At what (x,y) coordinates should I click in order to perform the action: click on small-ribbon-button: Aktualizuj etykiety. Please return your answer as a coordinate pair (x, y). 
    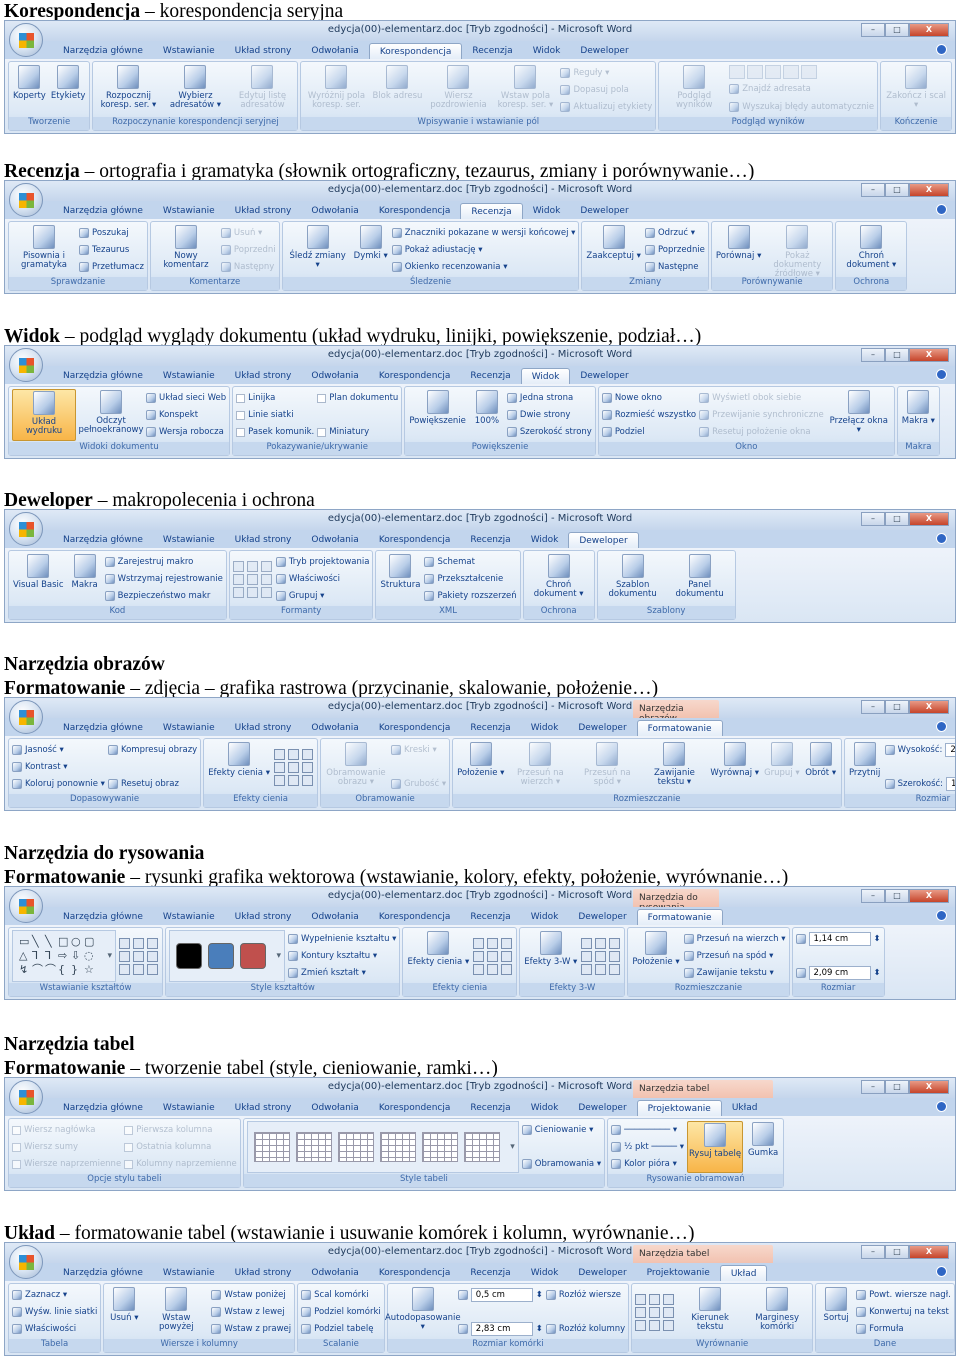
    Looking at the image, I should click on (606, 107).